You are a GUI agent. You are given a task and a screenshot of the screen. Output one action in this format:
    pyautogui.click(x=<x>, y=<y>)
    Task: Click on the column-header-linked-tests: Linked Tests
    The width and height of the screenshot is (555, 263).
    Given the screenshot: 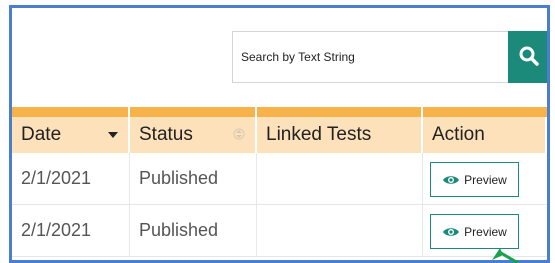 What is the action you would take?
    pyautogui.click(x=340, y=135)
    